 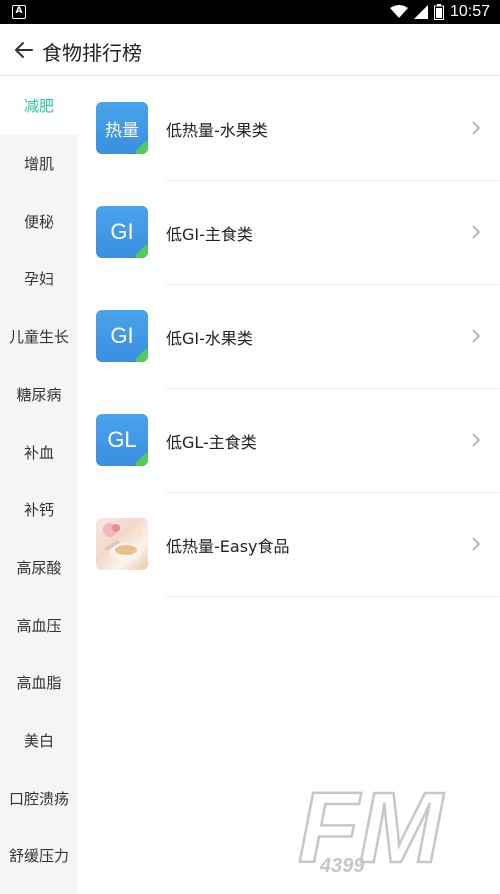 What do you see at coordinates (420, 12) in the screenshot?
I see `signal-icon` at bounding box center [420, 12].